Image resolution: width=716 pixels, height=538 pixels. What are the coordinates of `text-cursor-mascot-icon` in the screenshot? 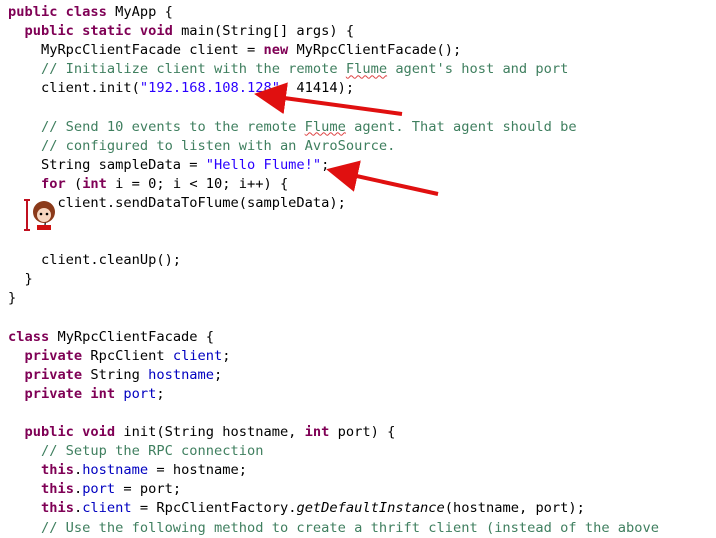 It's located at (39, 215).